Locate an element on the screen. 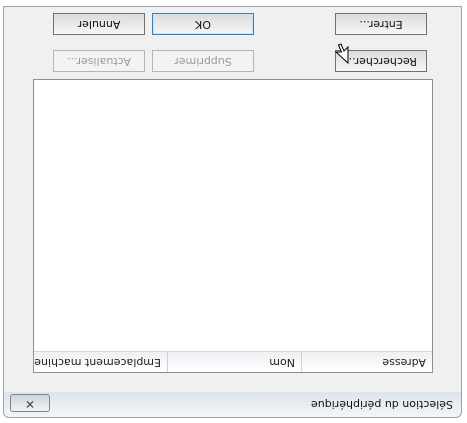  list-header: Adresse Nom Emplacement machine is located at coordinates (233, 361).